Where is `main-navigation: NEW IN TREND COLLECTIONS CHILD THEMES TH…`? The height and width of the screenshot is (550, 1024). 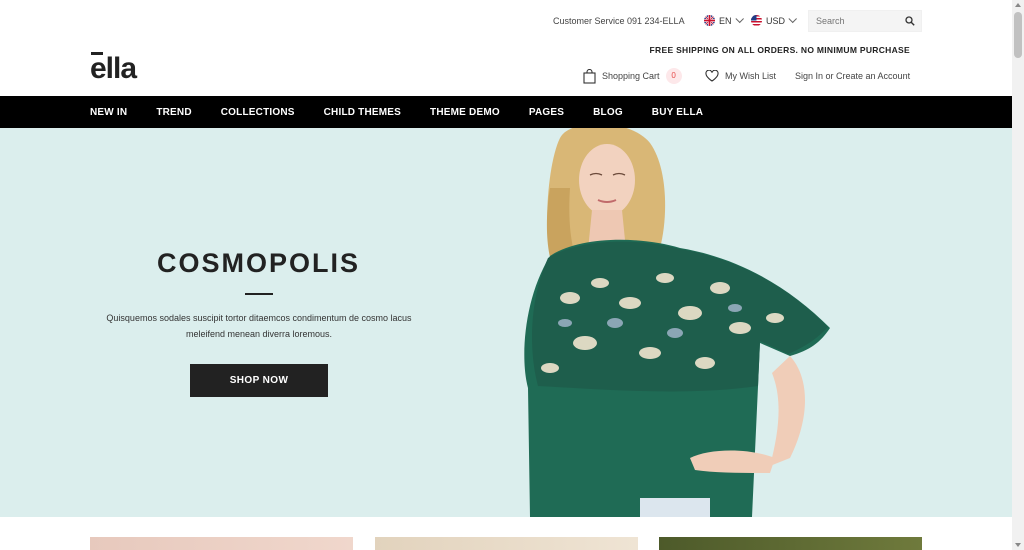 main-navigation: NEW IN TREND COLLECTIONS CHILD THEMES TH… is located at coordinates (506, 112).